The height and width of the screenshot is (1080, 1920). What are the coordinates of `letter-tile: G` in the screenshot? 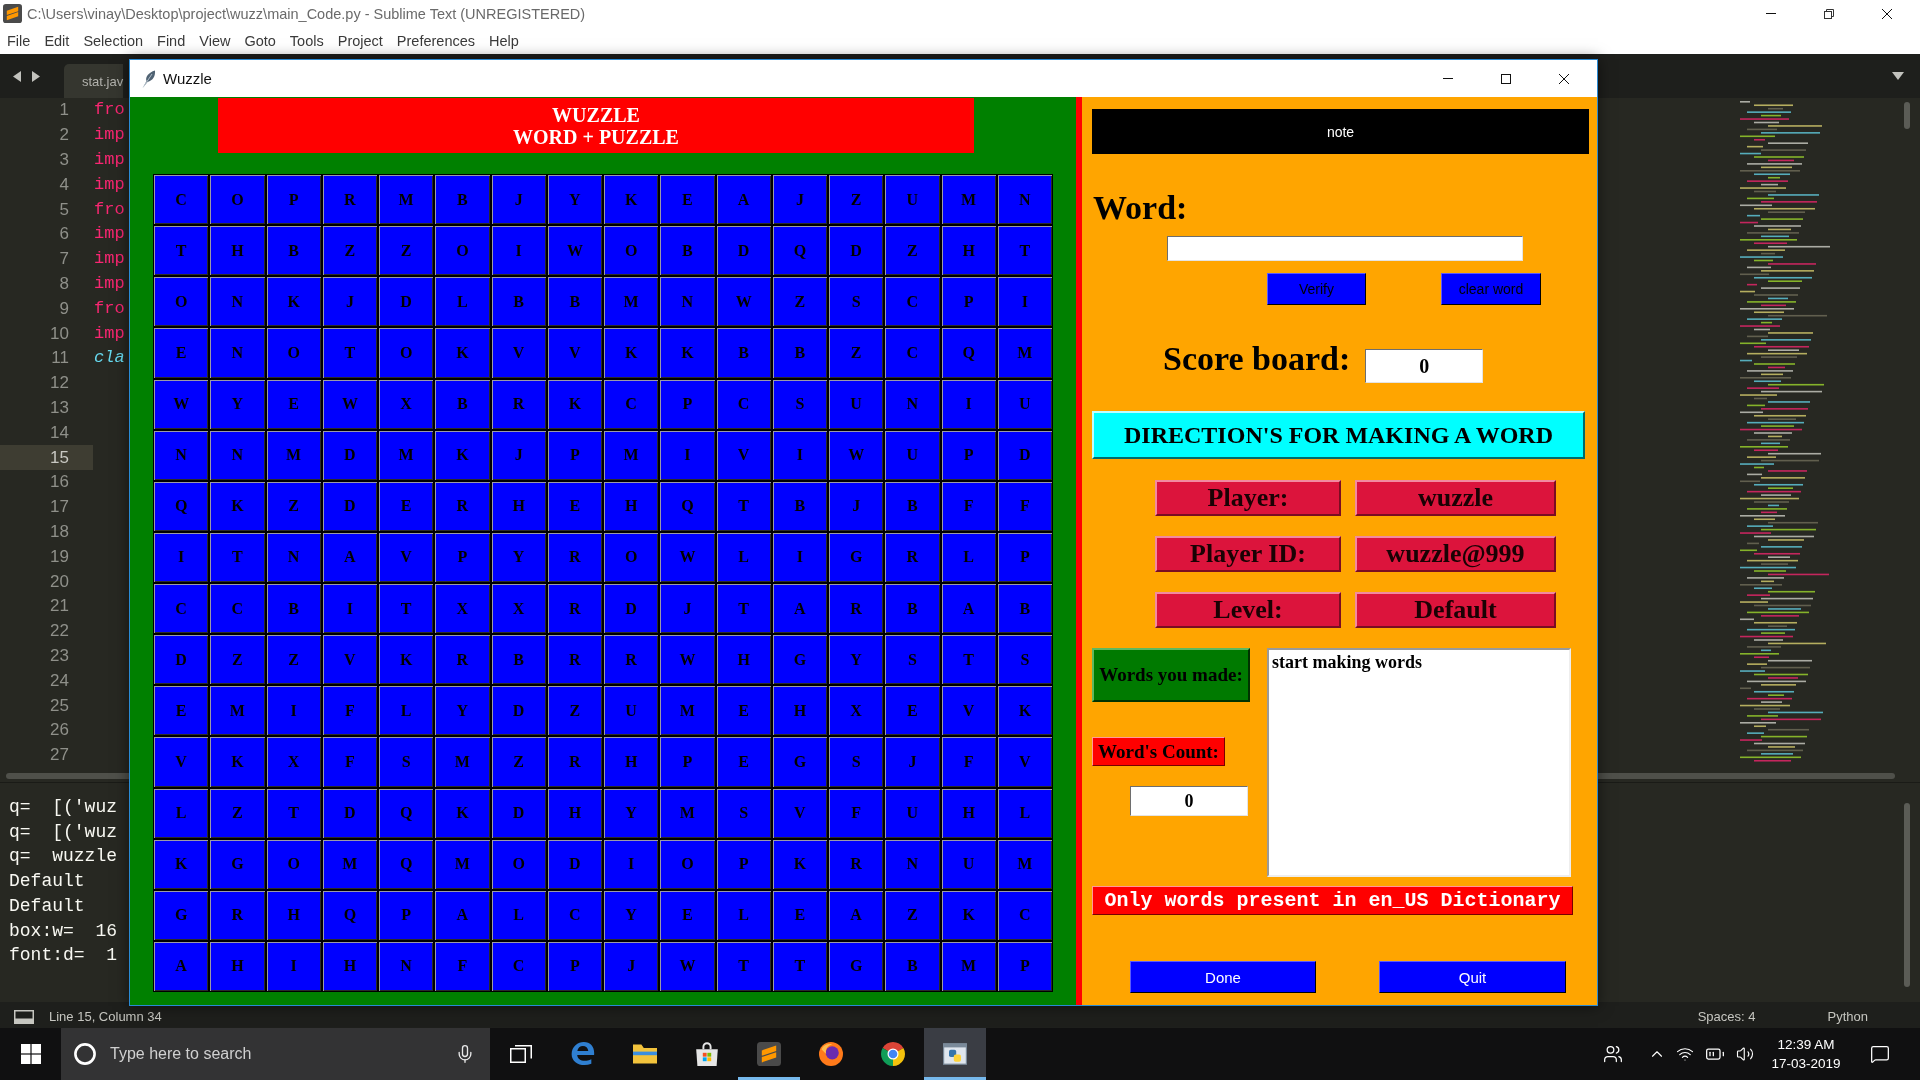 It's located at (856, 966).